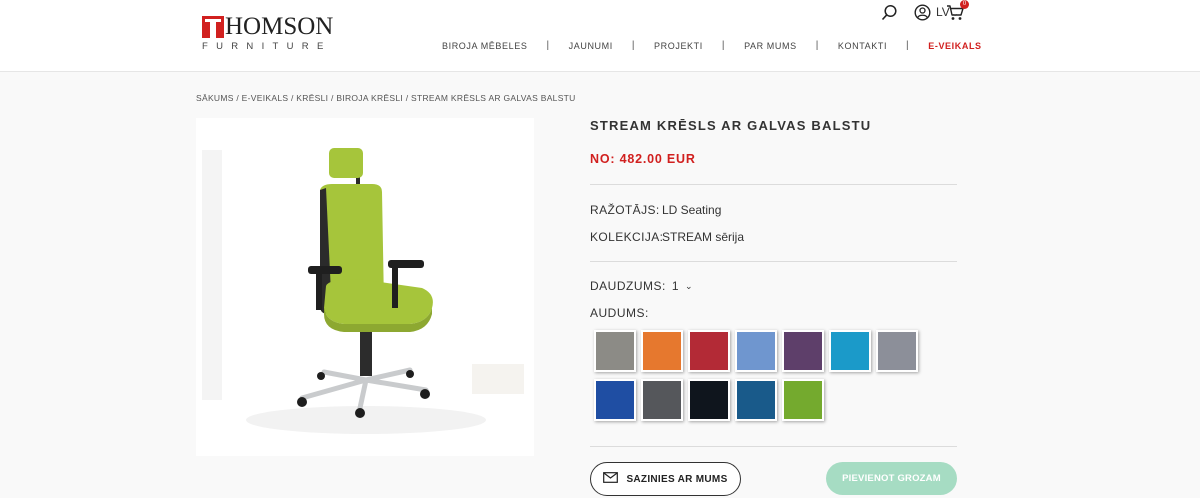 The image size is (1200, 498). What do you see at coordinates (643, 159) in the screenshot?
I see `product-price: NO: 482.00 EUR` at bounding box center [643, 159].